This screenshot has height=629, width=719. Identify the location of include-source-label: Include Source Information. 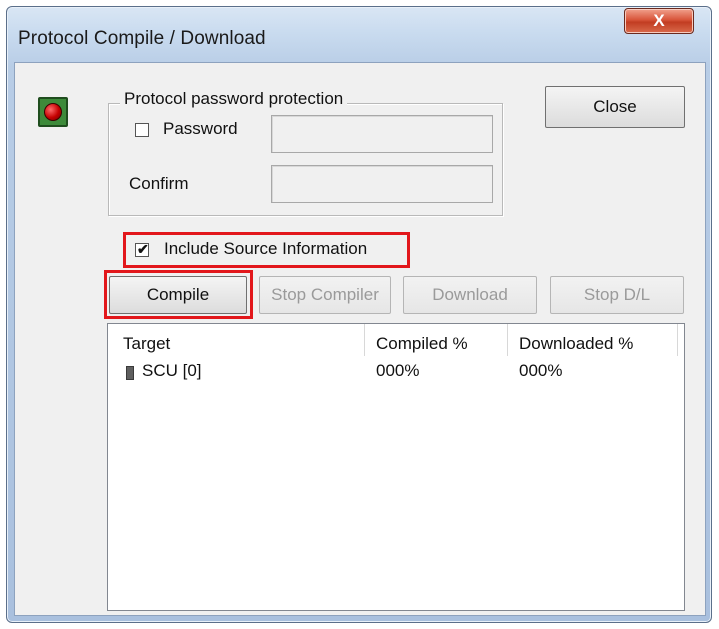
(266, 248).